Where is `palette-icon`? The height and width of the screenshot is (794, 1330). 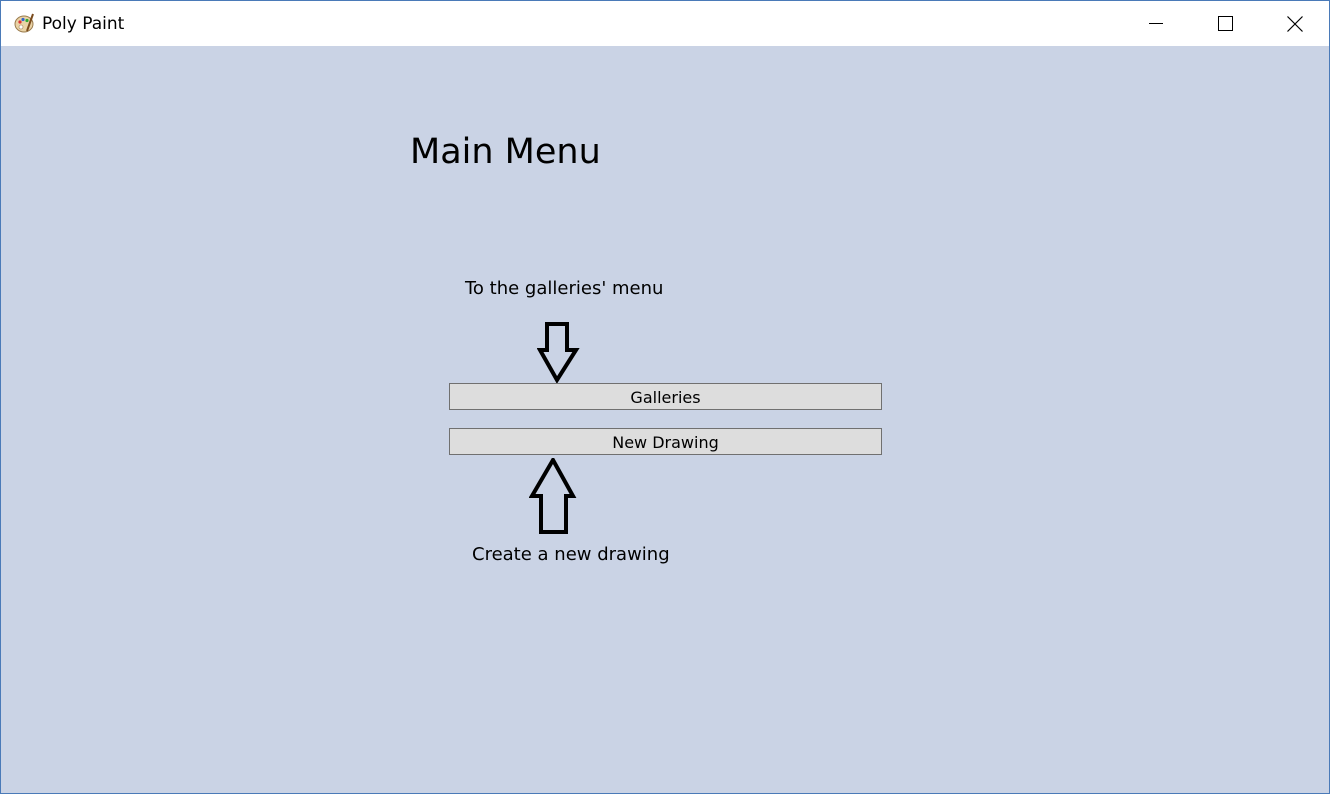
palette-icon is located at coordinates (24, 23).